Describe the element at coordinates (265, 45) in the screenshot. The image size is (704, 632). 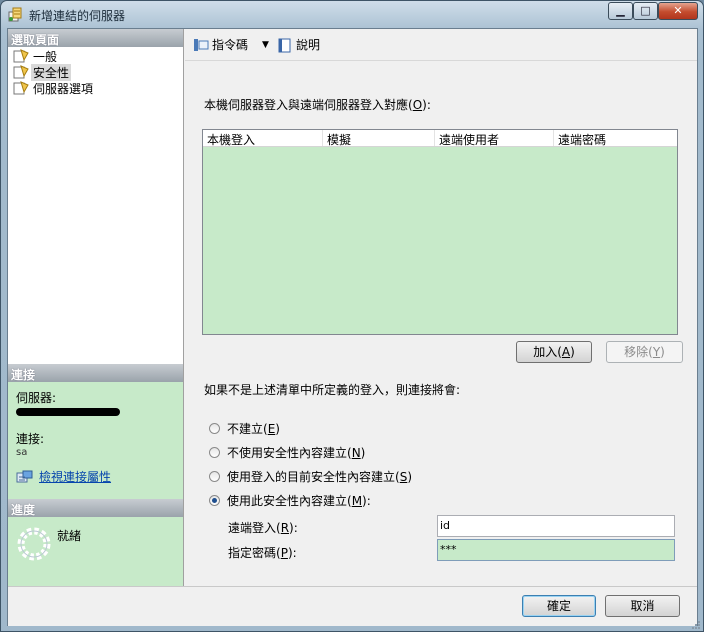
I see `dropdown-arrow-icon: ▼` at that location.